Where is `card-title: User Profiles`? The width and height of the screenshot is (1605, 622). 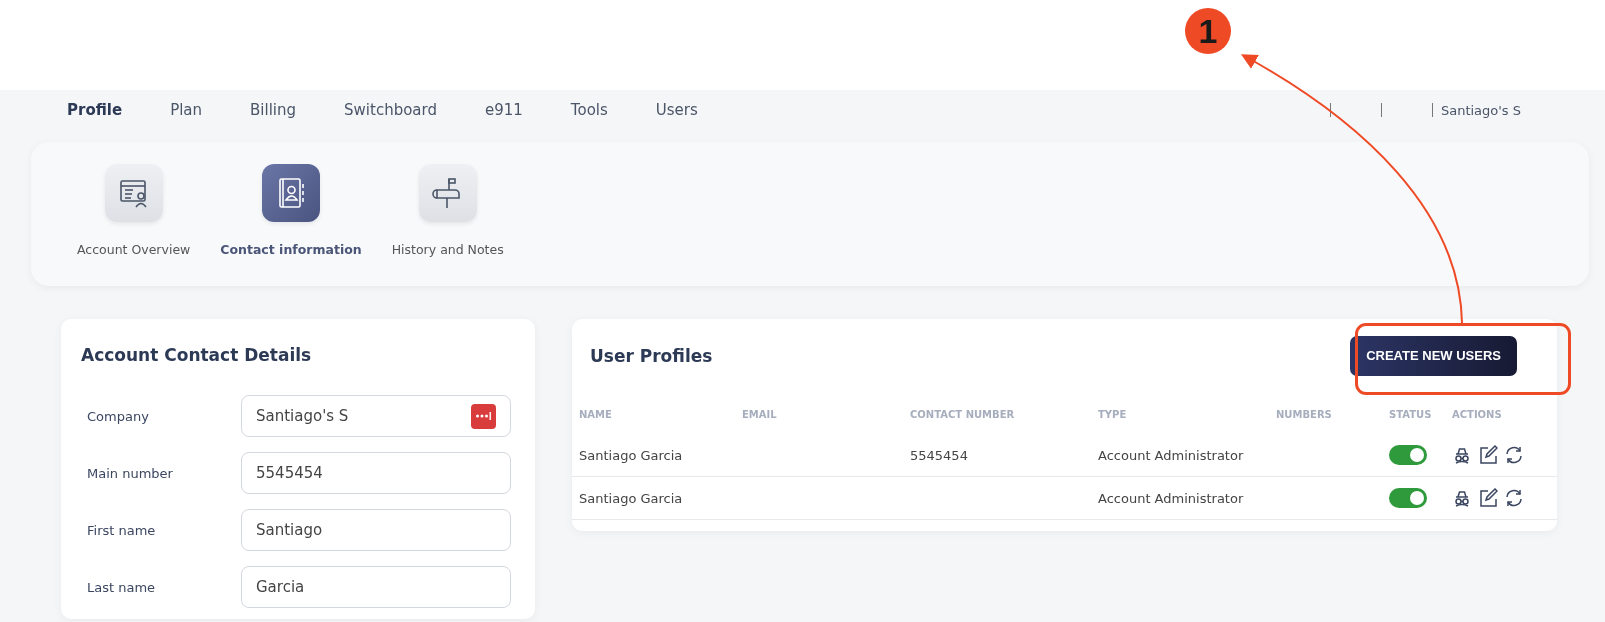
card-title: User Profiles is located at coordinates (651, 355).